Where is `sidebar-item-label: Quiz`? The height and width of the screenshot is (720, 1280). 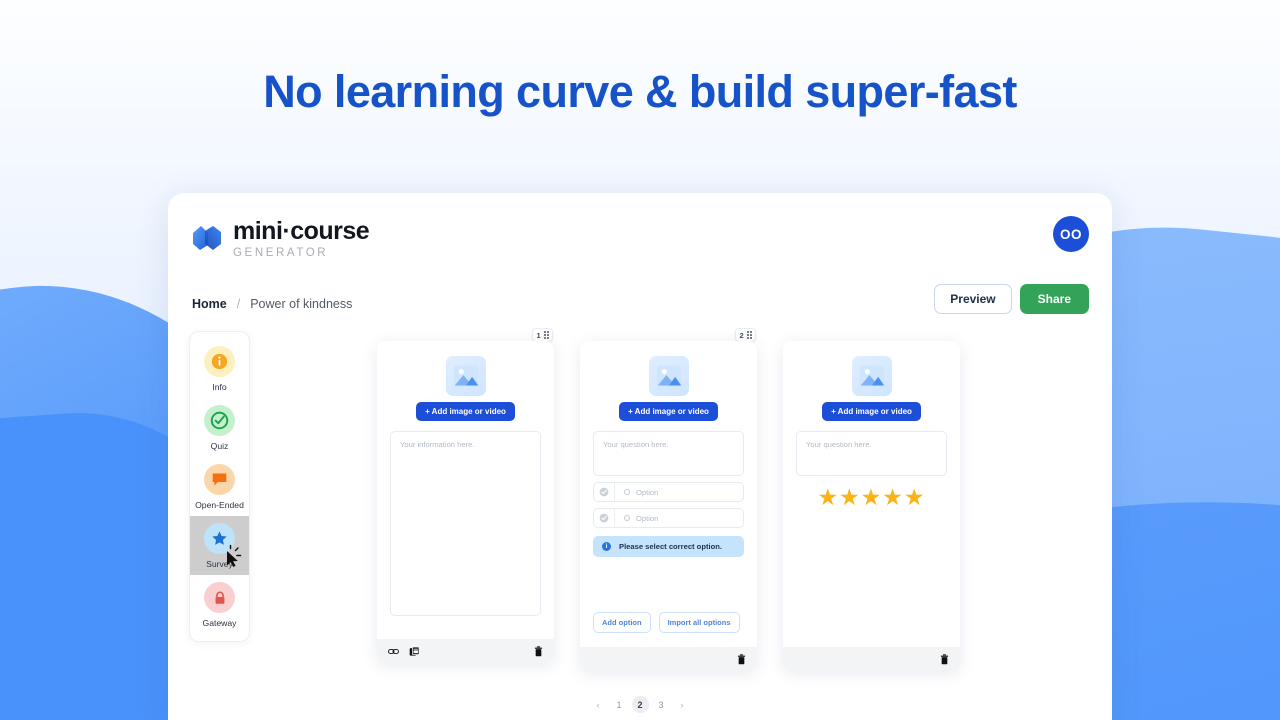
sidebar-item-label: Quiz is located at coordinates (219, 446).